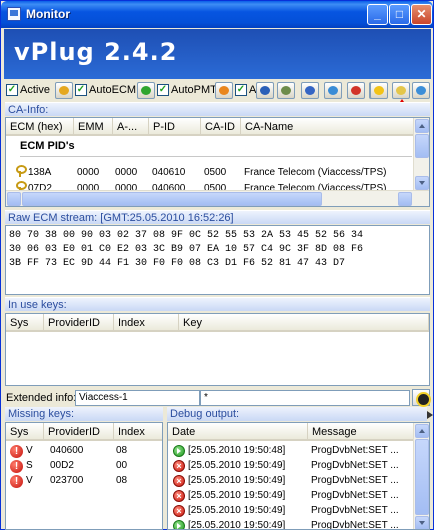 Image resolution: width=434 pixels, height=530 pixels. I want to click on active-label: Active, so click(35, 90).